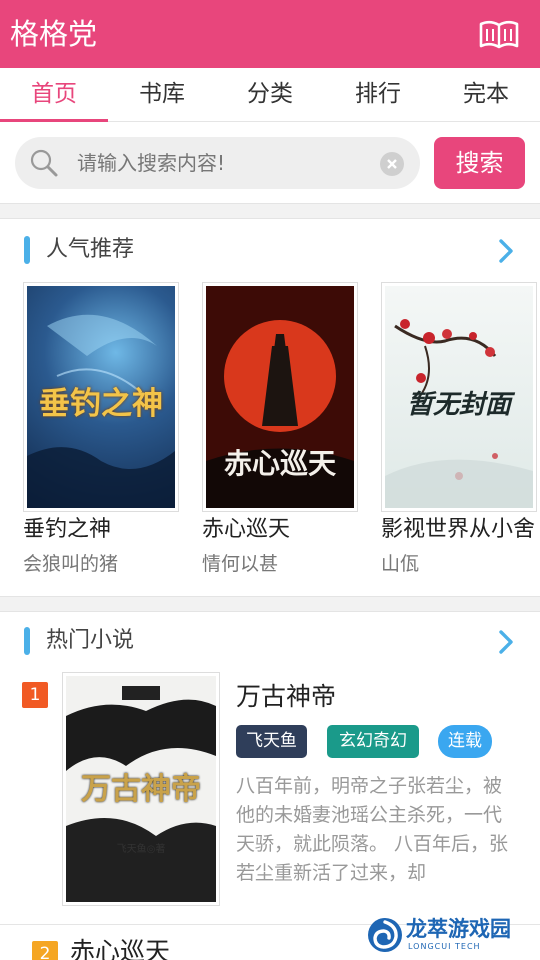  What do you see at coordinates (458, 529) in the screenshot?
I see `book-title: 影视世界从小舍` at bounding box center [458, 529].